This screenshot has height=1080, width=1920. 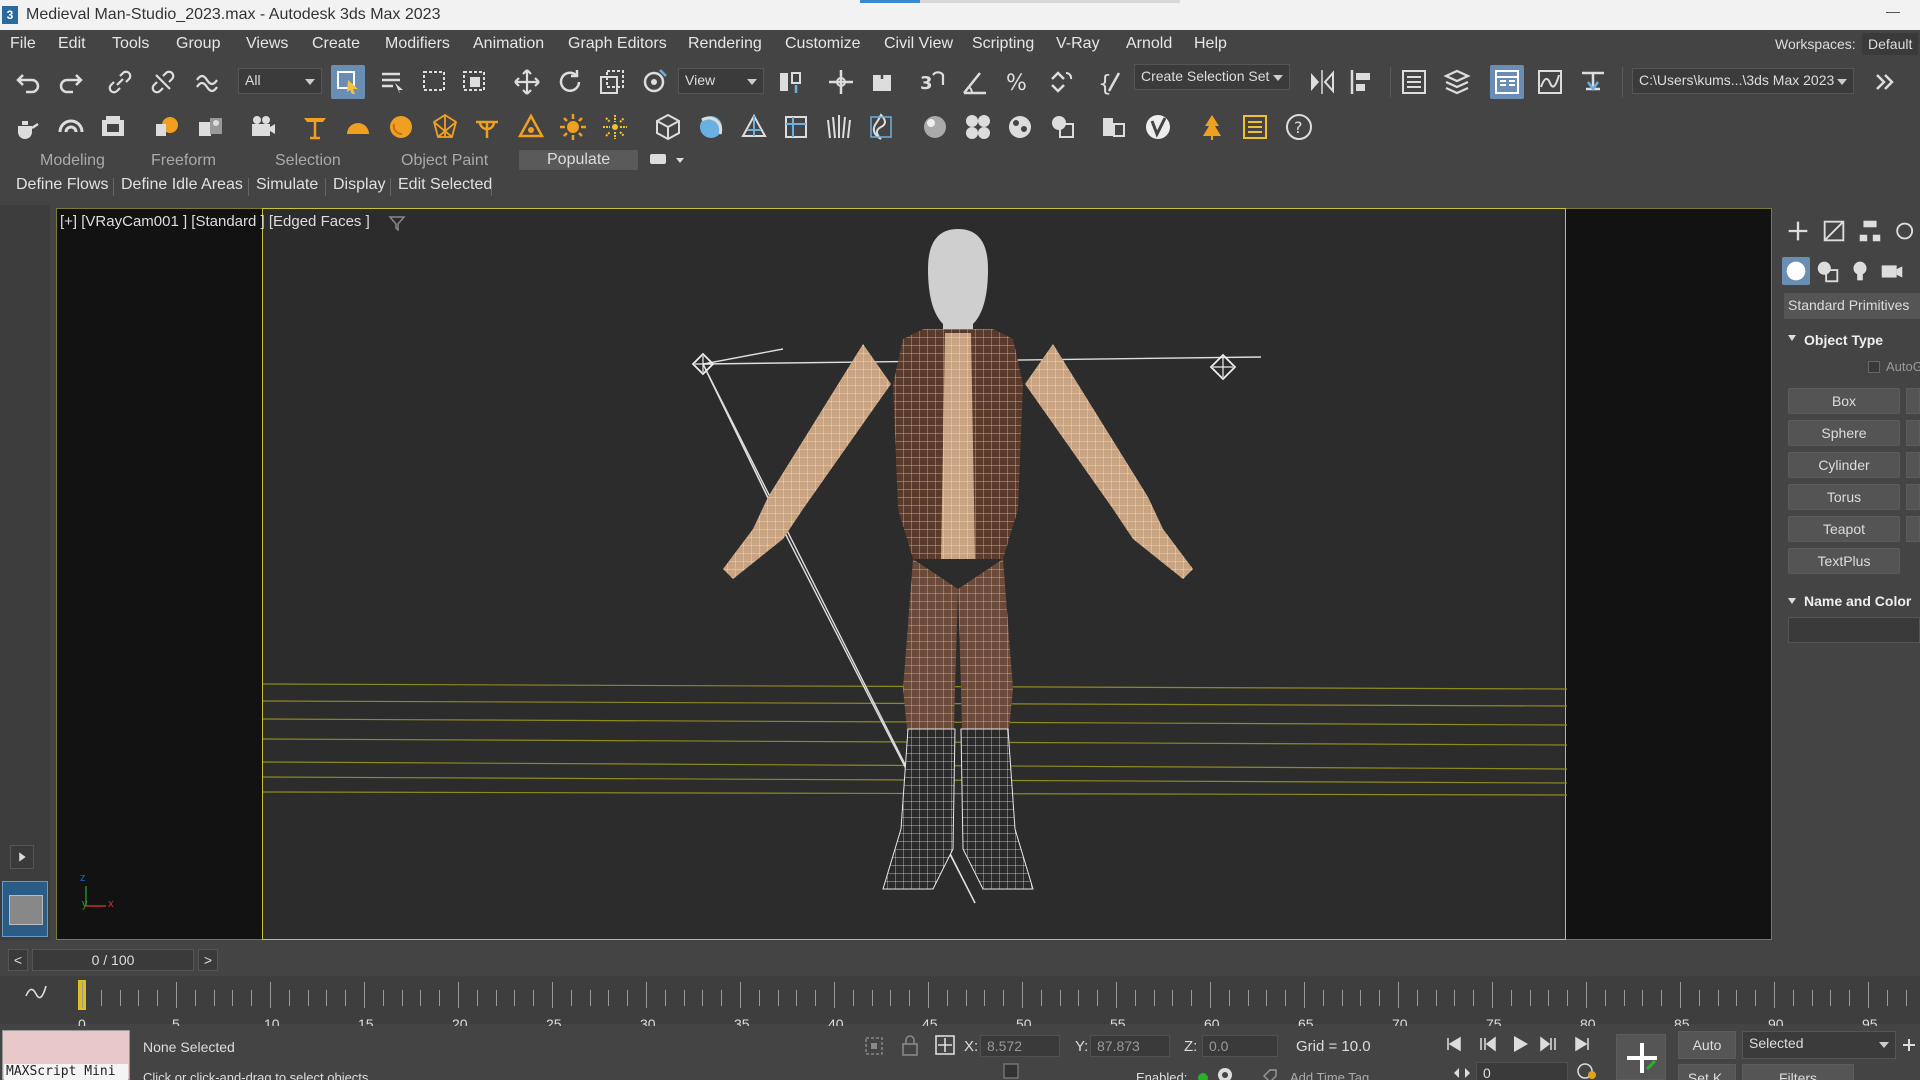 What do you see at coordinates (1909, 1045) in the screenshot?
I see `viewport-nav-icon` at bounding box center [1909, 1045].